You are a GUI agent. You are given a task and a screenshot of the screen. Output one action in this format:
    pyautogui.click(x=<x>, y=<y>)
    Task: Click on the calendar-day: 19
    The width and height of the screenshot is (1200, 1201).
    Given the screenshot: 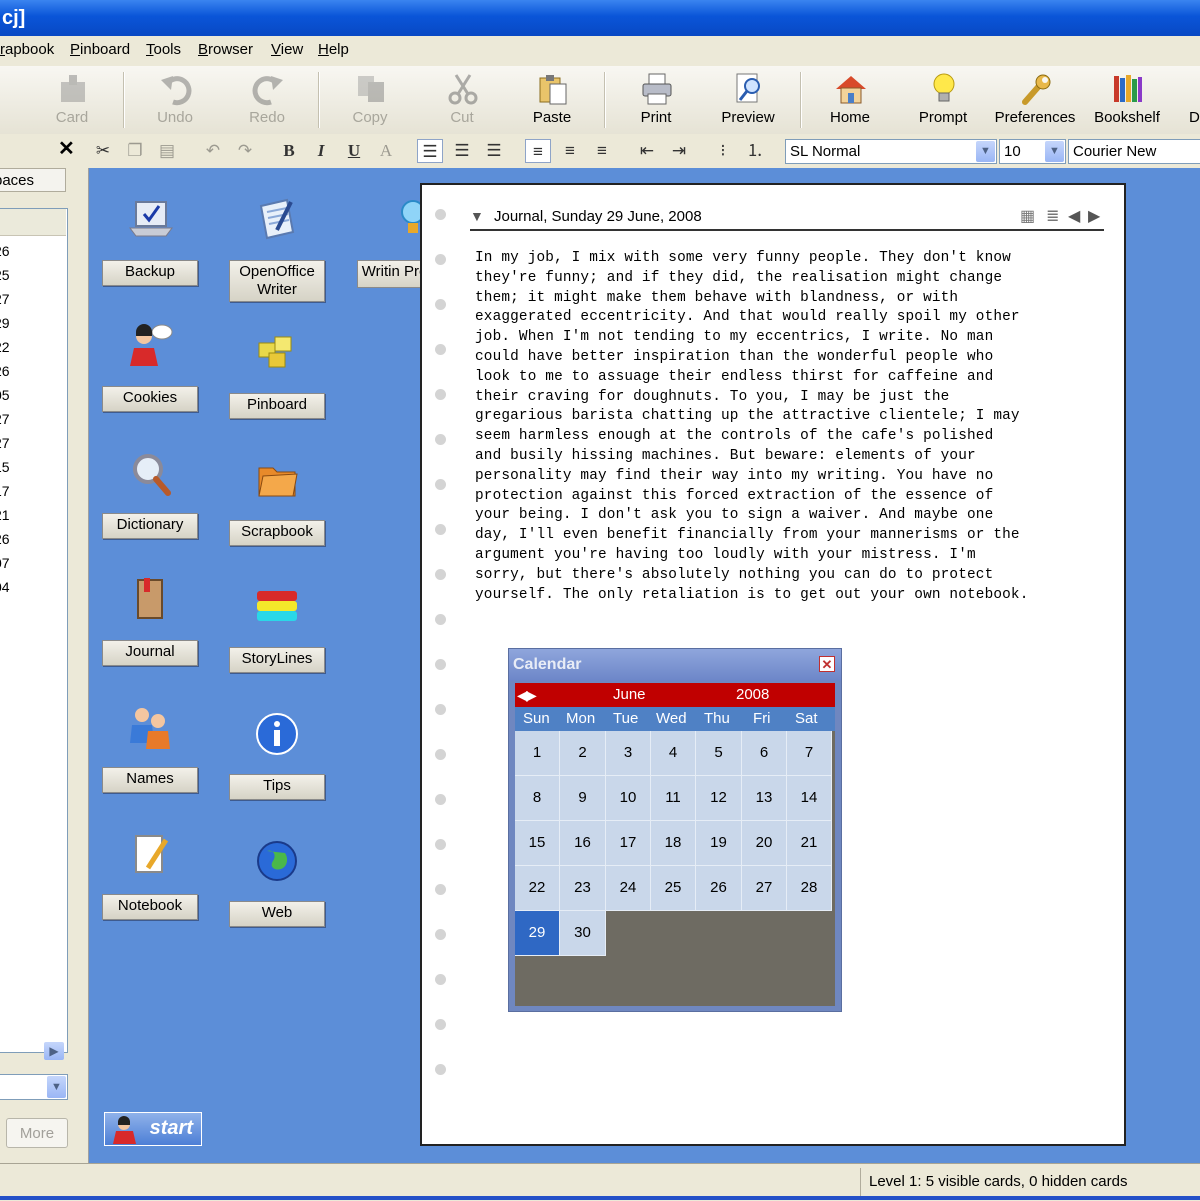 What is the action you would take?
    pyautogui.click(x=719, y=843)
    